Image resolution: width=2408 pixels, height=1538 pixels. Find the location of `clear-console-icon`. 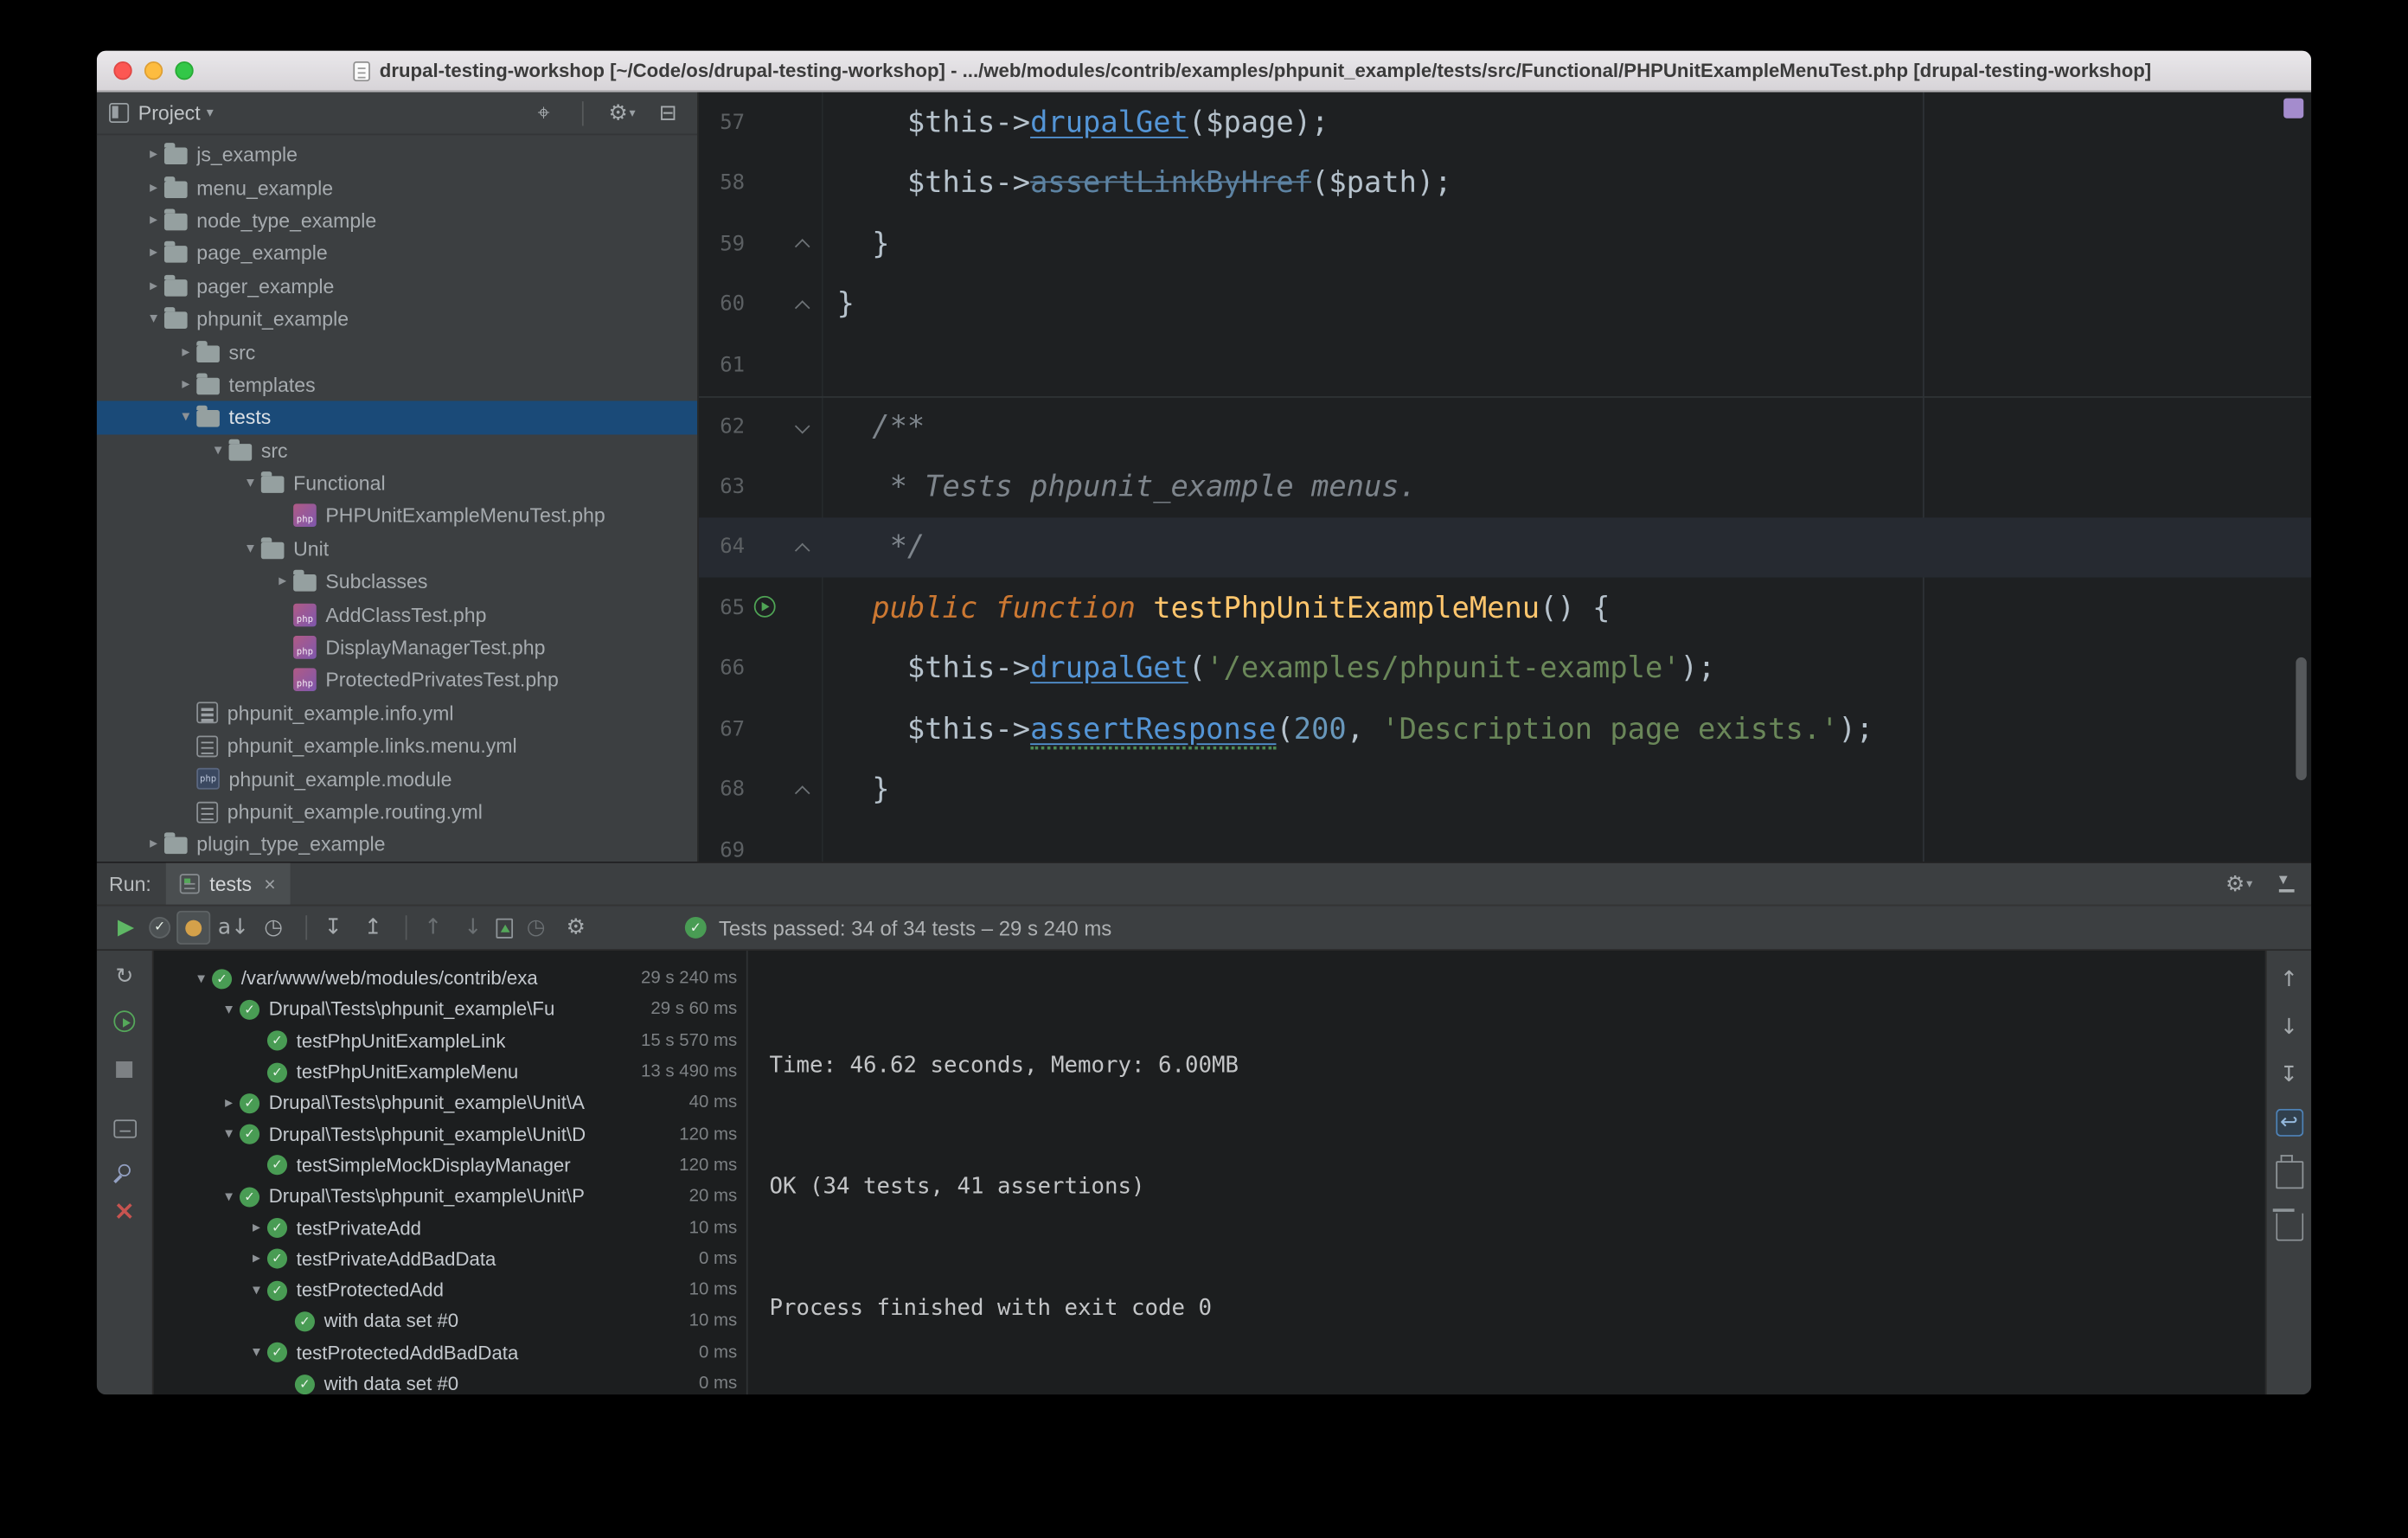

clear-console-icon is located at coordinates (2287, 1224).